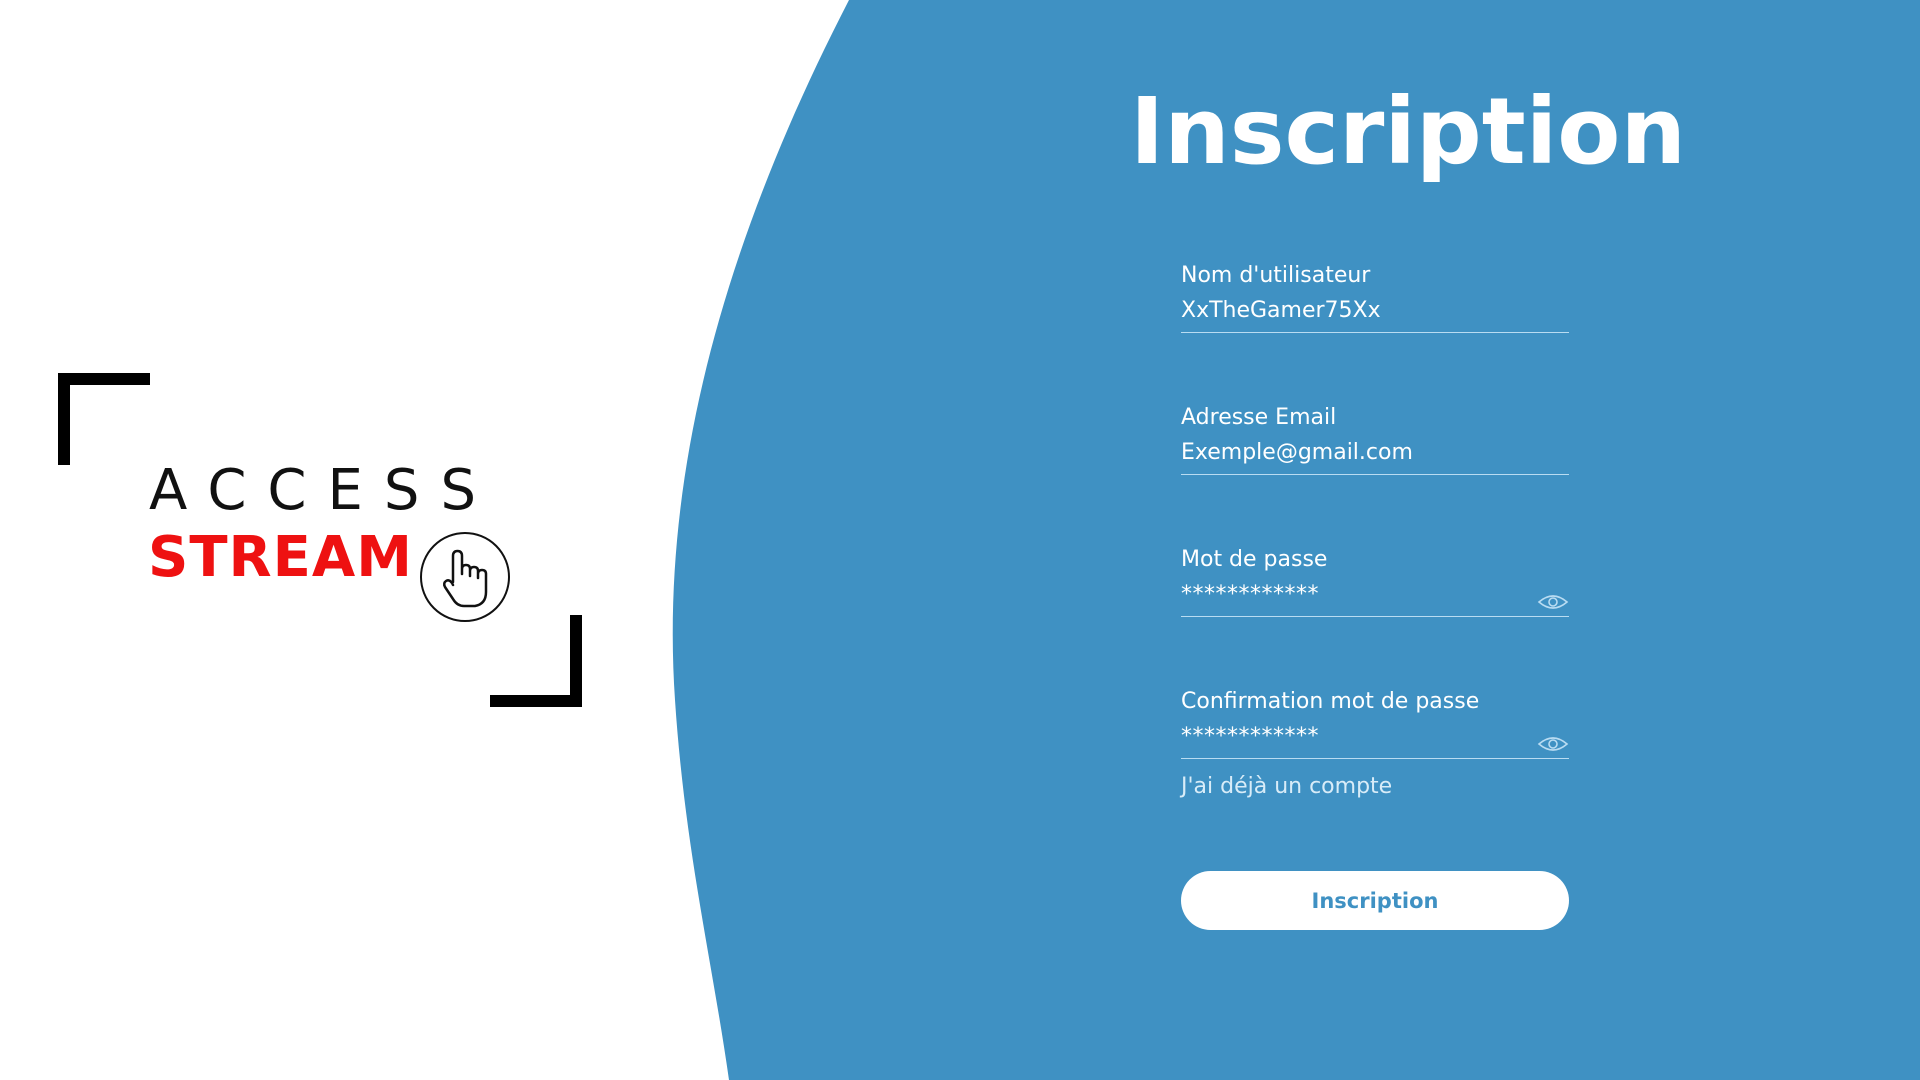 This screenshot has height=1080, width=1920. Describe the element at coordinates (1375, 599) in the screenshot. I see `password-input` at that location.